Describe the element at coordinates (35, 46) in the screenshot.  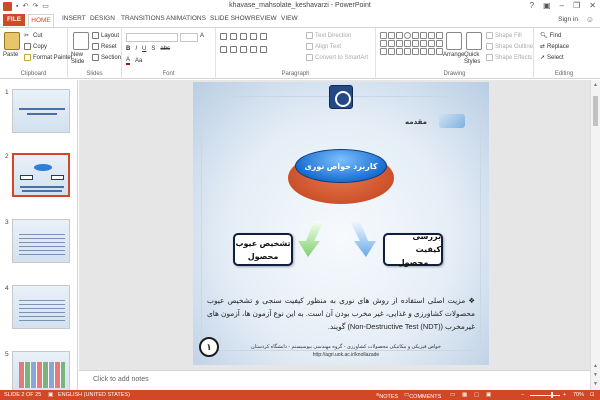
I see `copy-button: Copy` at that location.